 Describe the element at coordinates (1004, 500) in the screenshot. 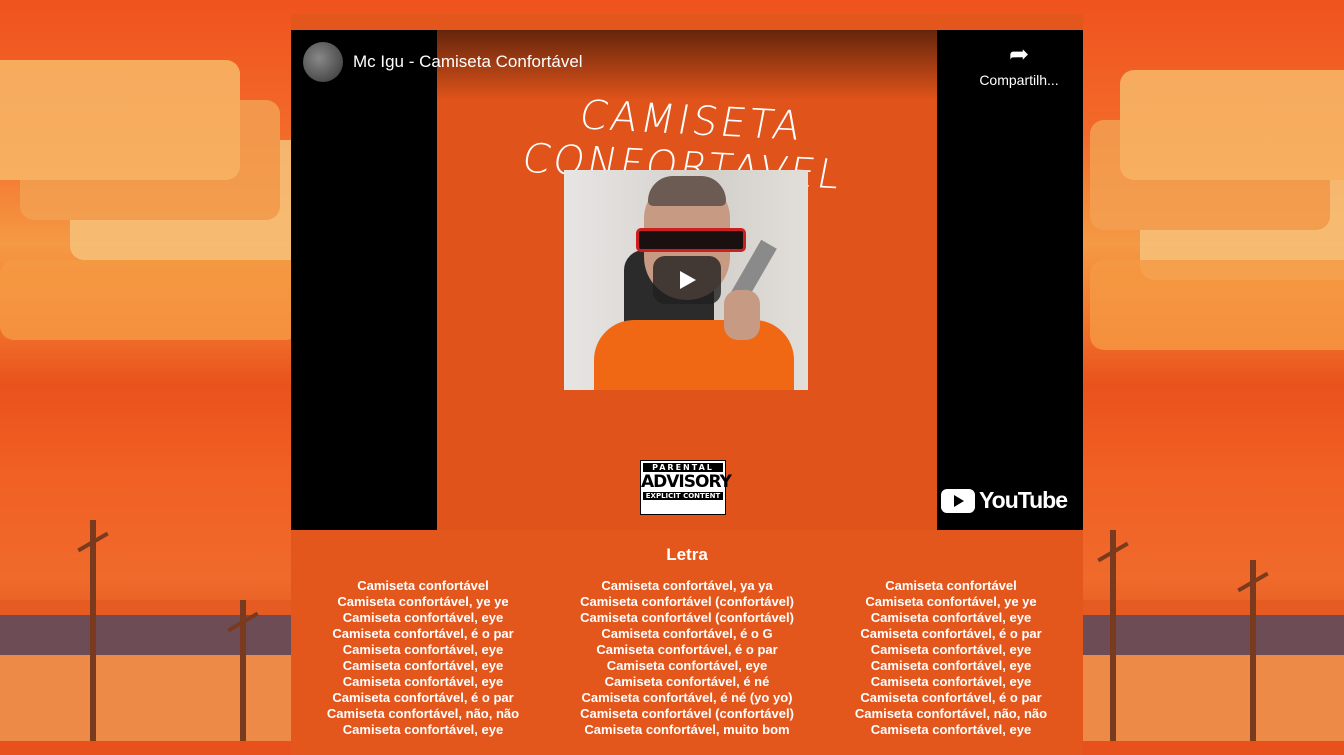

I see `youtube-logo: YouTube` at that location.